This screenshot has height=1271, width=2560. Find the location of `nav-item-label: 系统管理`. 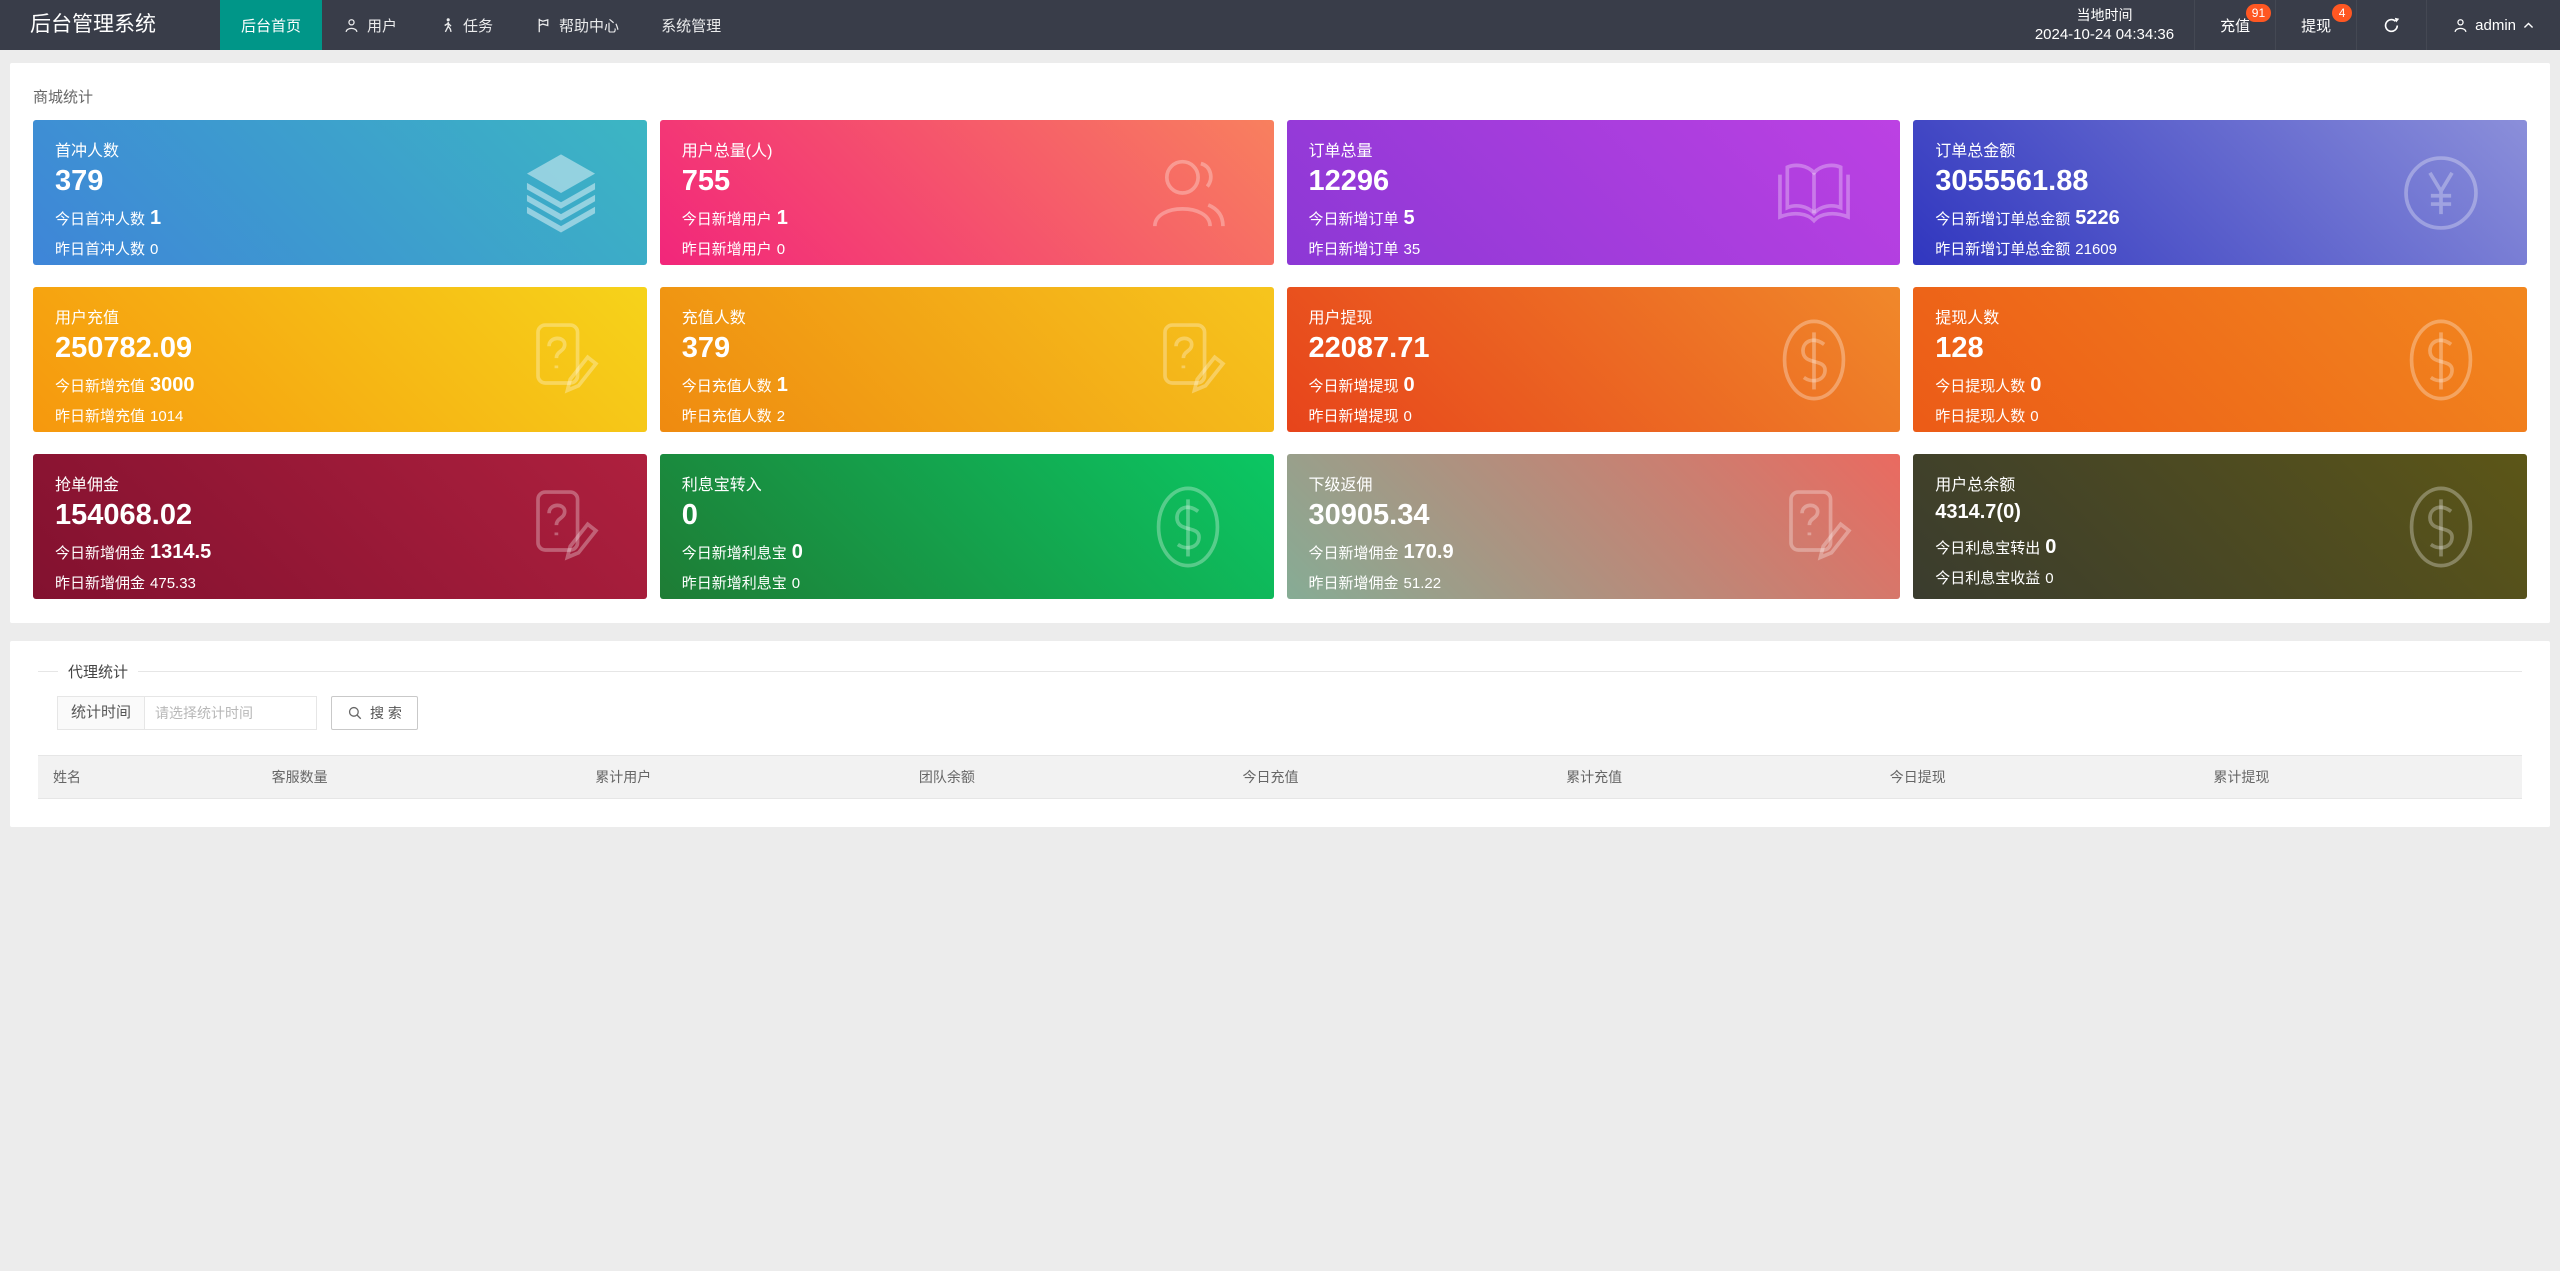

nav-item-label: 系统管理 is located at coordinates (691, 26).